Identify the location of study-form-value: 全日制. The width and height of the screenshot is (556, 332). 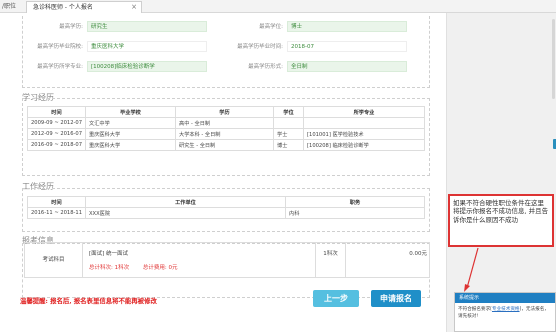
(347, 66).